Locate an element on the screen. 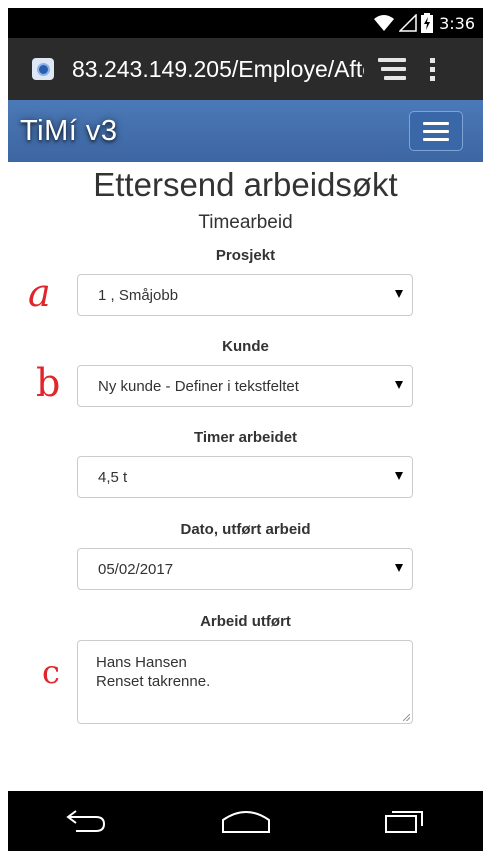 This screenshot has width=491, height=859. kunde-value: Ny kunde - Definer i tekstfeltet is located at coordinates (198, 386).